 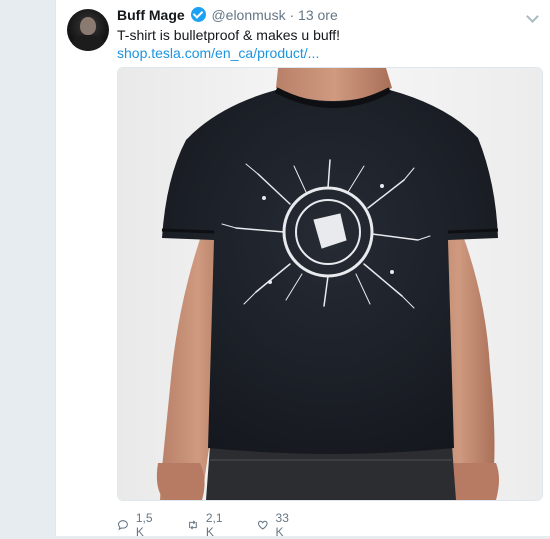 I want to click on retweet-count: 2,1 K, so click(x=214, y=525).